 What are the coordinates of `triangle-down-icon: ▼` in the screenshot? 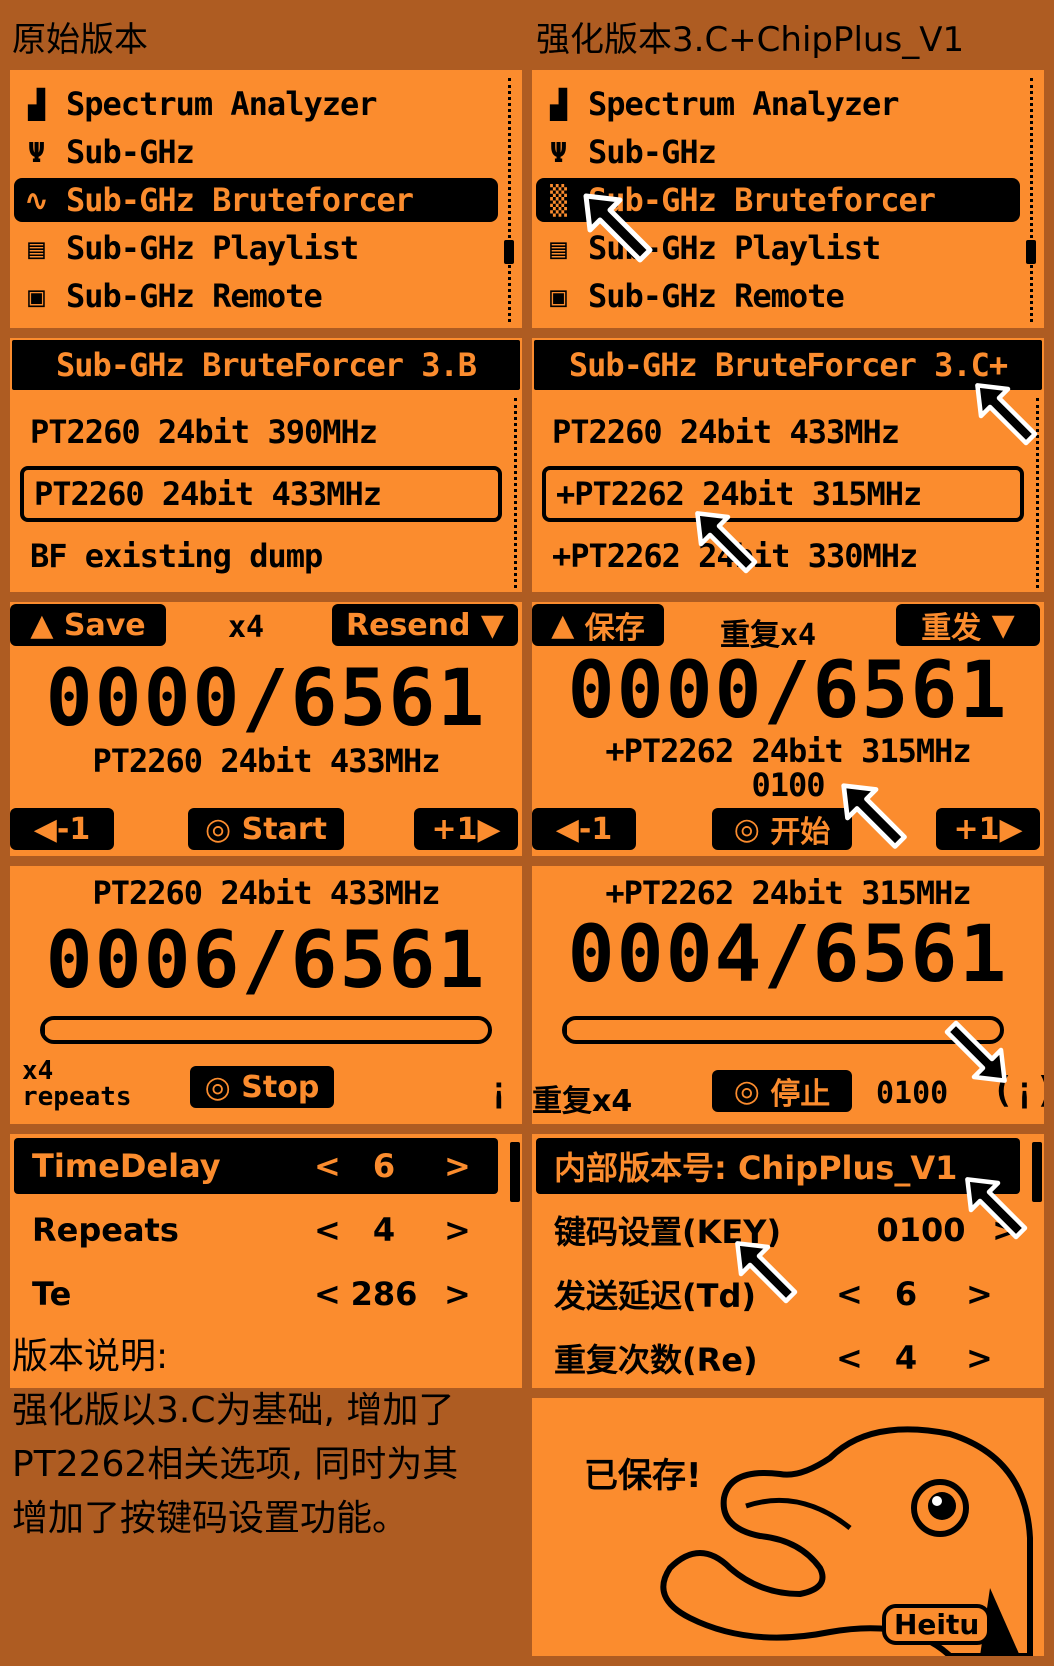 It's located at (487, 625).